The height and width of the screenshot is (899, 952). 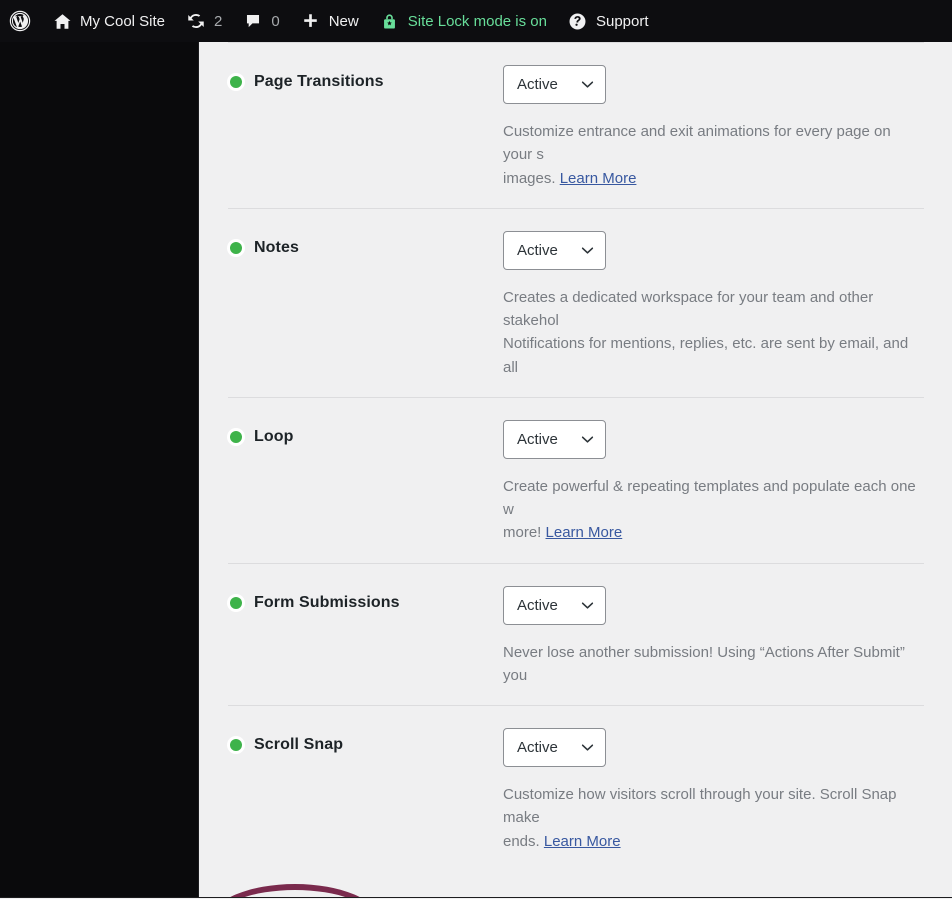 What do you see at coordinates (196, 21) in the screenshot?
I see `updates-refresh-icon` at bounding box center [196, 21].